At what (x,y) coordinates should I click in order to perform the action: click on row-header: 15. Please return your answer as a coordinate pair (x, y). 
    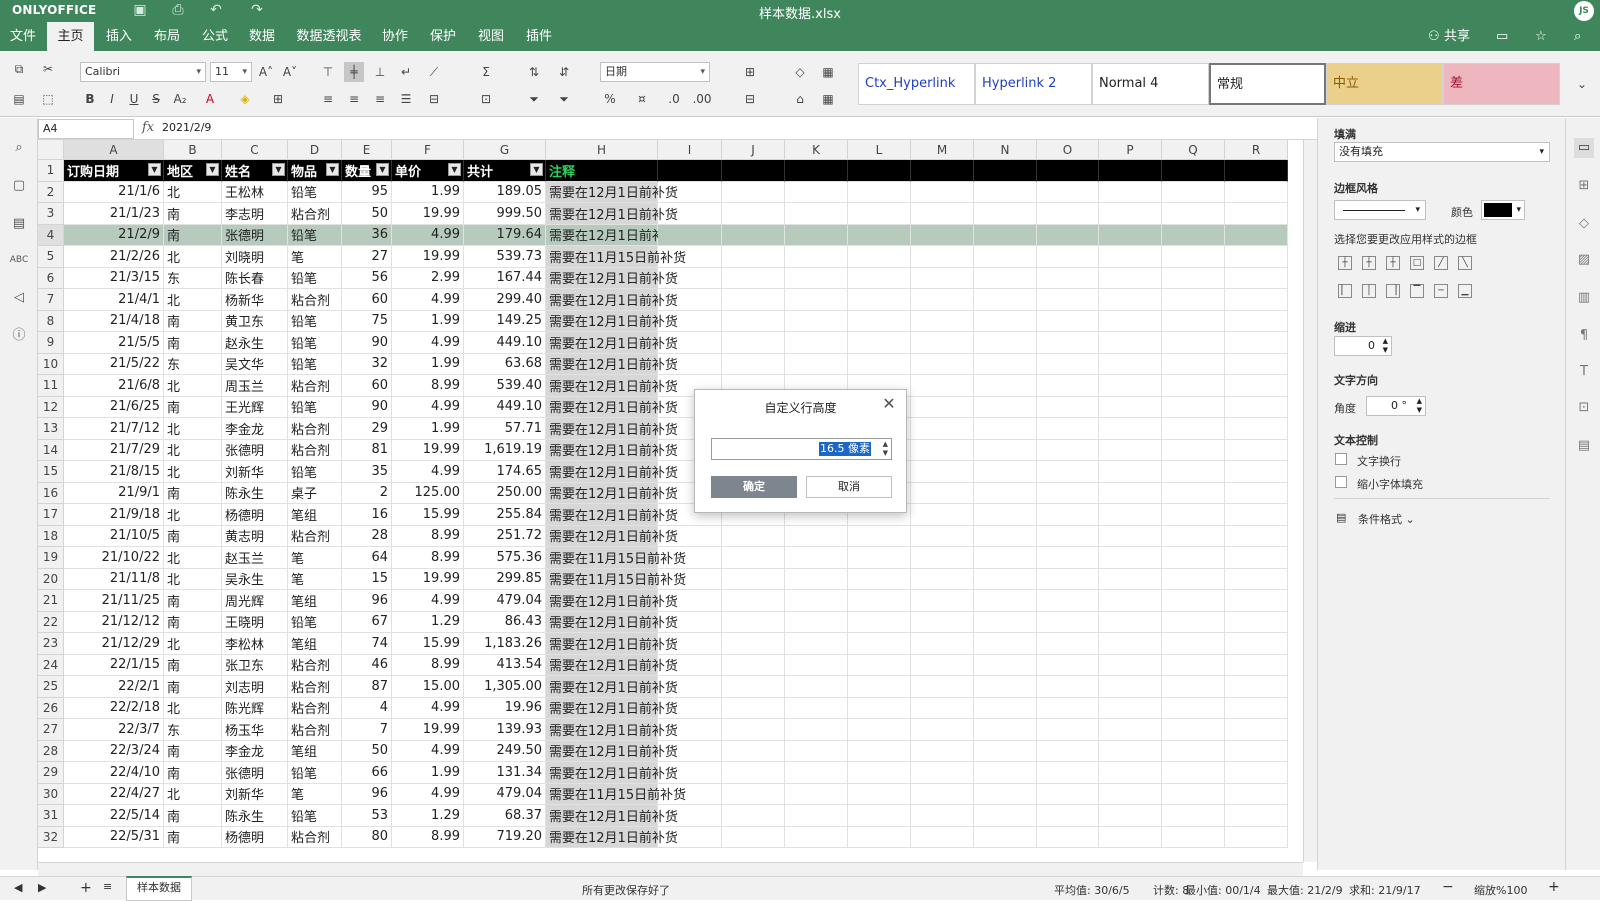
    Looking at the image, I should click on (51, 472).